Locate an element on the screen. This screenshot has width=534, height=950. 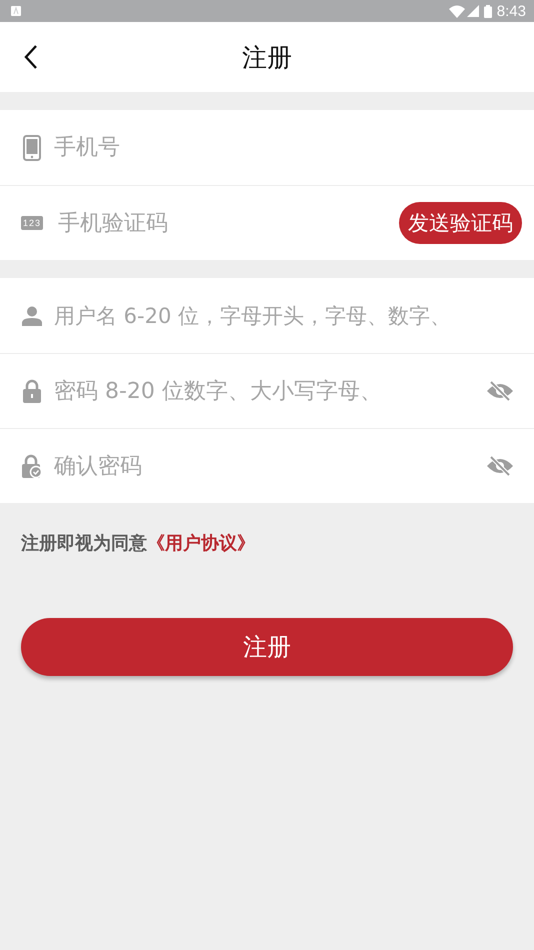
password-field: 密码 8-20 位数字、大小写字母、 is located at coordinates (267, 390).